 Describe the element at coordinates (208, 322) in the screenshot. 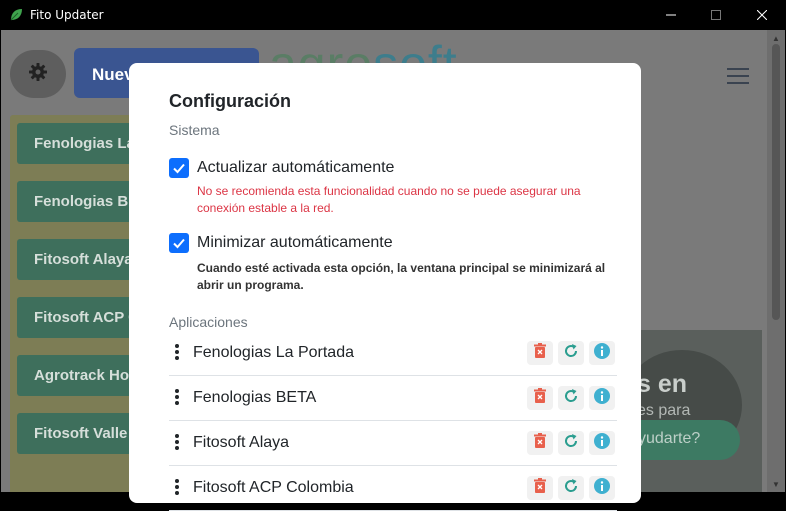

I see `section-apps-label: Aplicaciones` at that location.